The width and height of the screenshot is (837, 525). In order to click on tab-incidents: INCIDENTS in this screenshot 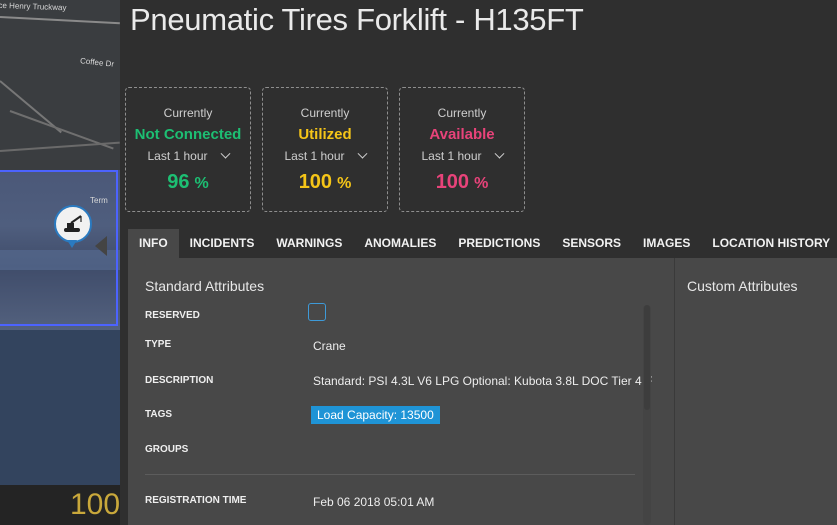, I will do `click(222, 243)`.